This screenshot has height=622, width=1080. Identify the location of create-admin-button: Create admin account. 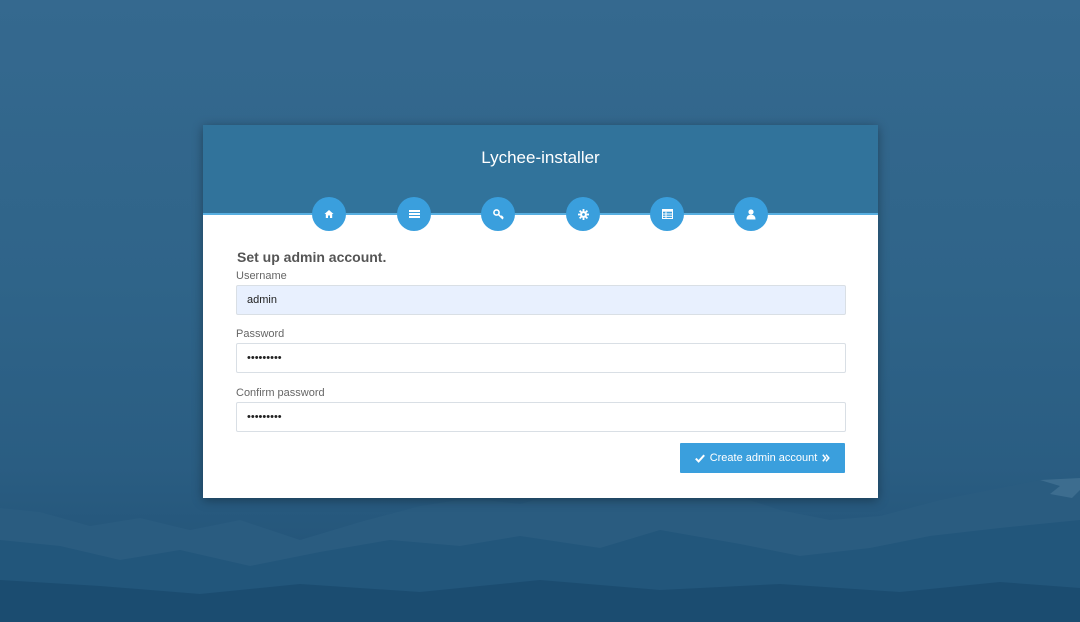
(762, 458).